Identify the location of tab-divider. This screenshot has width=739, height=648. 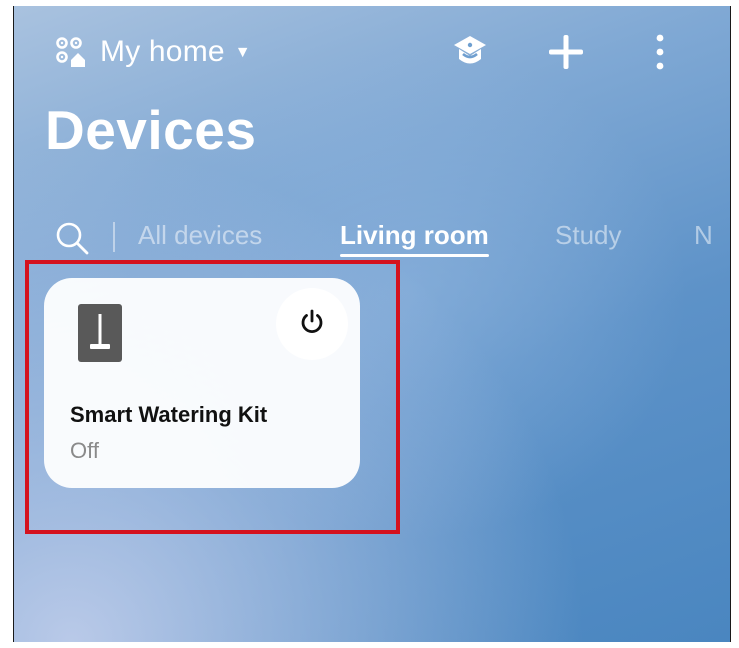
(114, 237).